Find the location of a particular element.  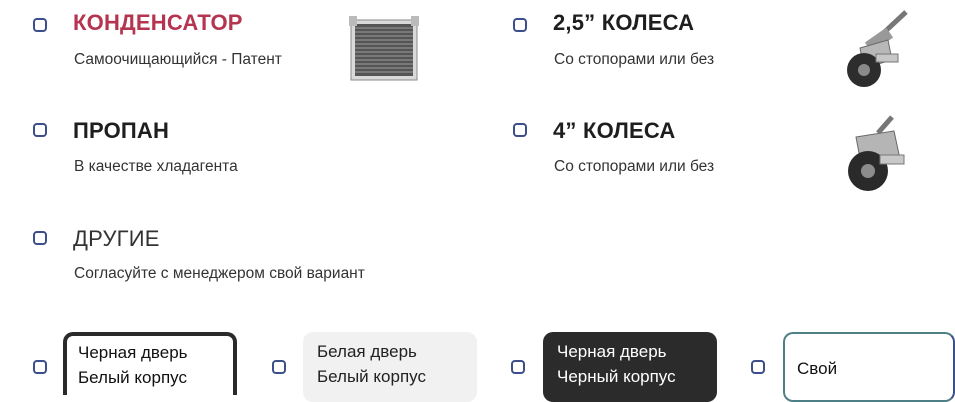

wheels-2-5-title: 2,5” КОЛЕСА is located at coordinates (624, 22).